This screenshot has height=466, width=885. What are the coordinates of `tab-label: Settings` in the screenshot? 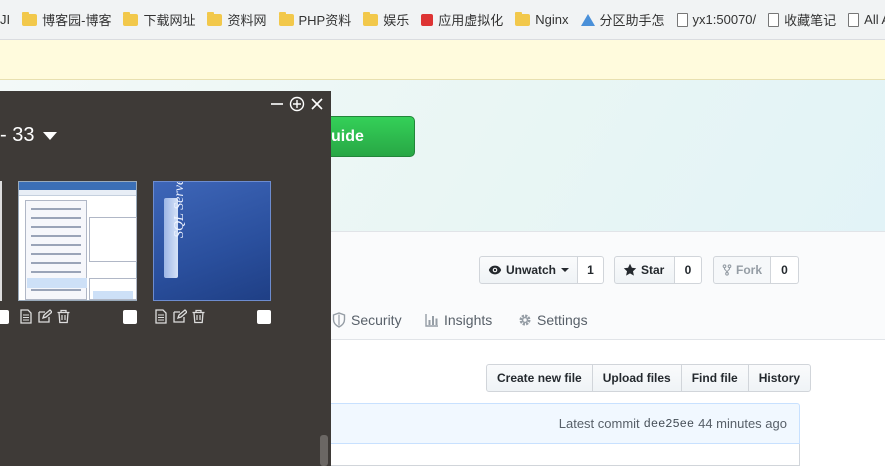 It's located at (562, 320).